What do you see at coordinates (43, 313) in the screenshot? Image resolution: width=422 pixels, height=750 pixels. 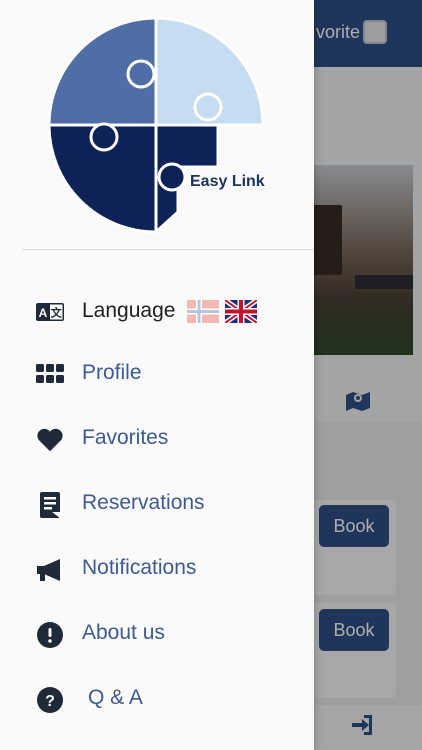 I see `svg-text: A` at bounding box center [43, 313].